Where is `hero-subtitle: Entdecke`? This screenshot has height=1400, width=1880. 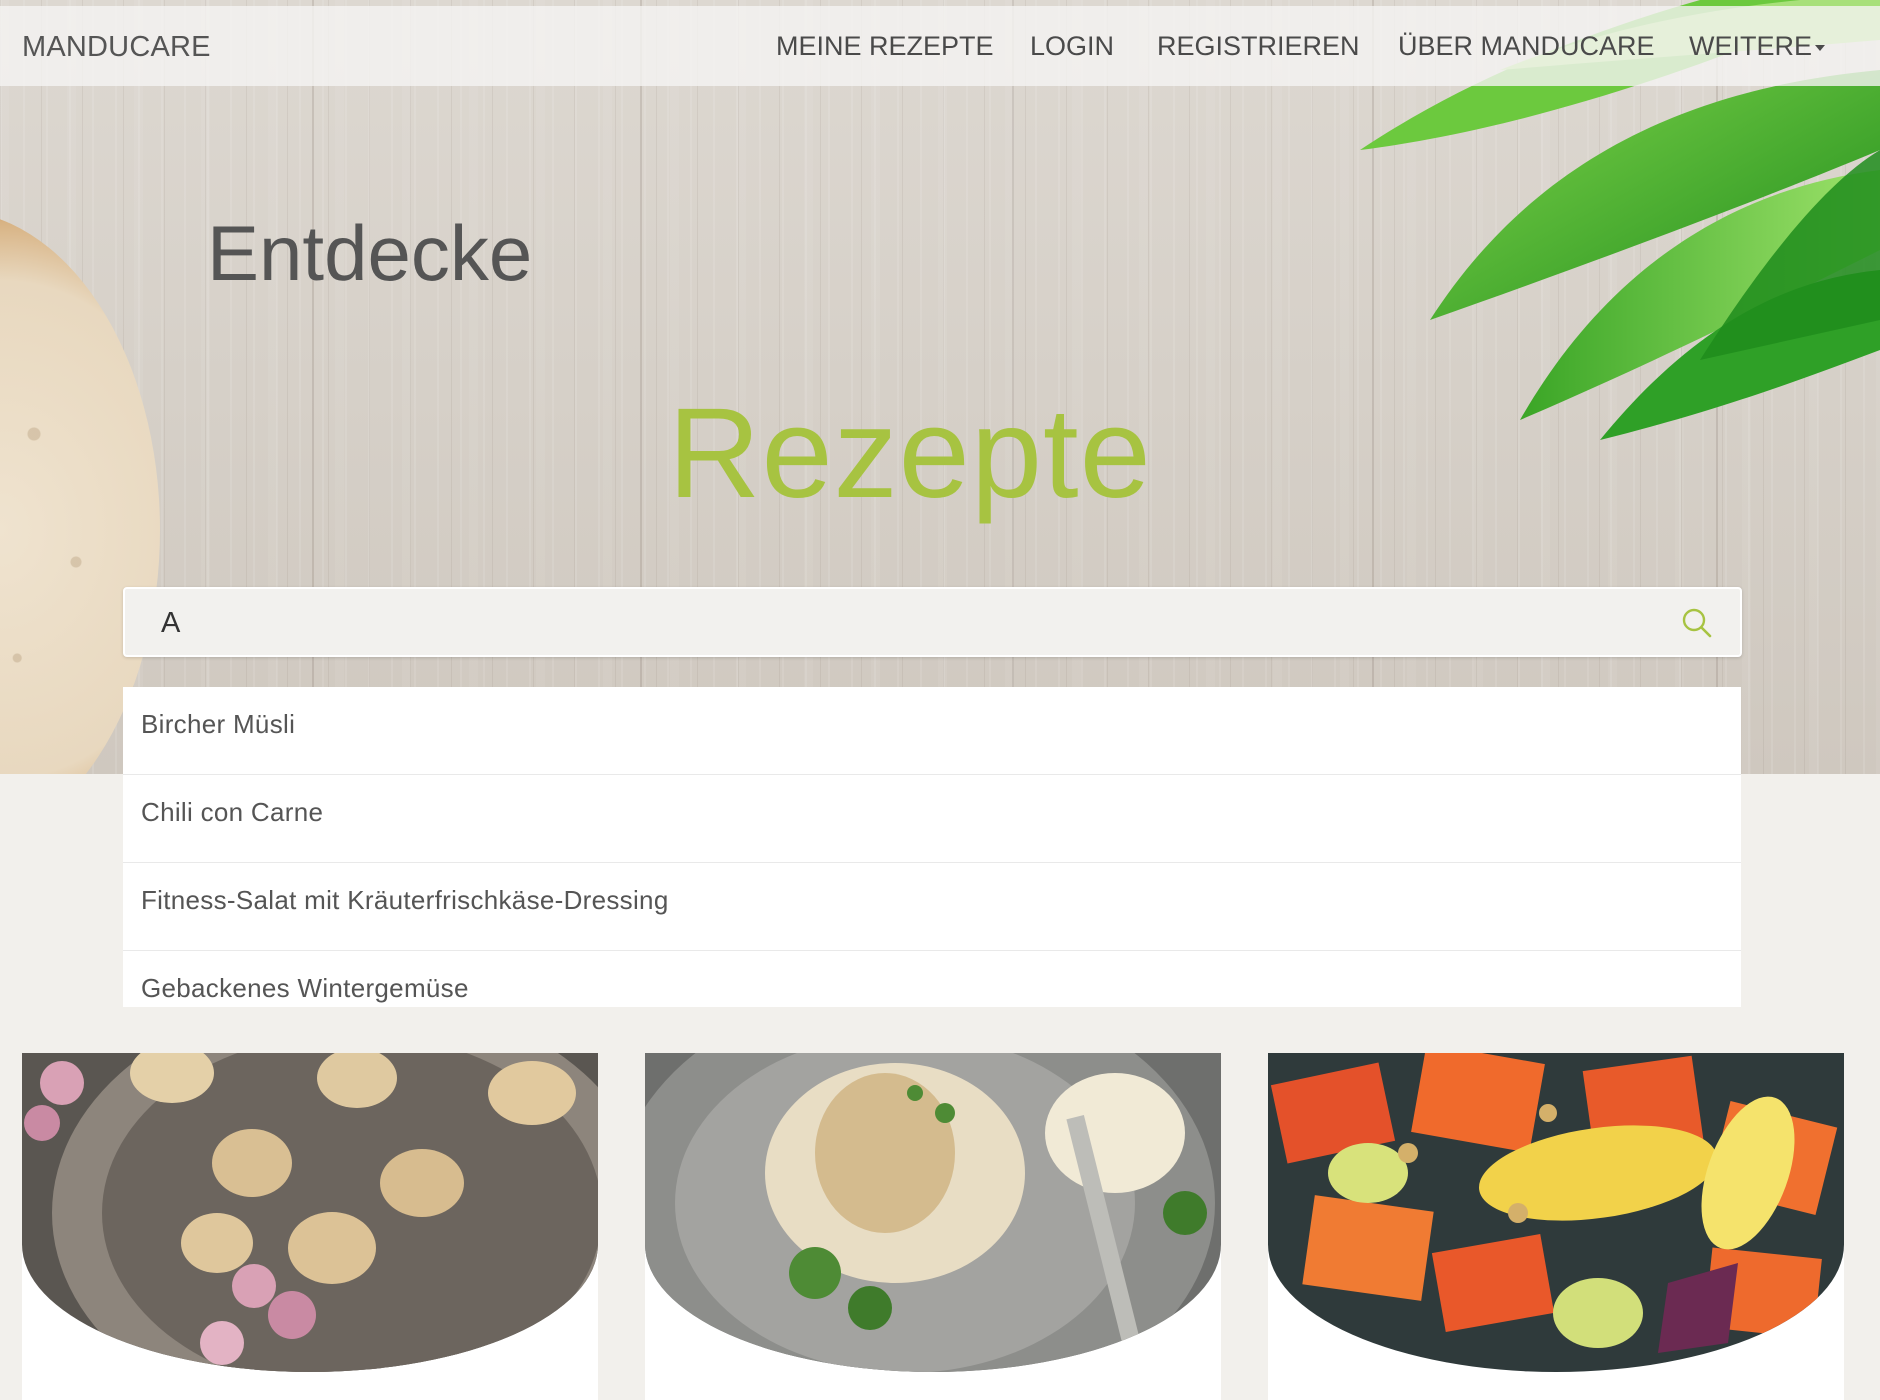
hero-subtitle: Entdecke is located at coordinates (370, 253).